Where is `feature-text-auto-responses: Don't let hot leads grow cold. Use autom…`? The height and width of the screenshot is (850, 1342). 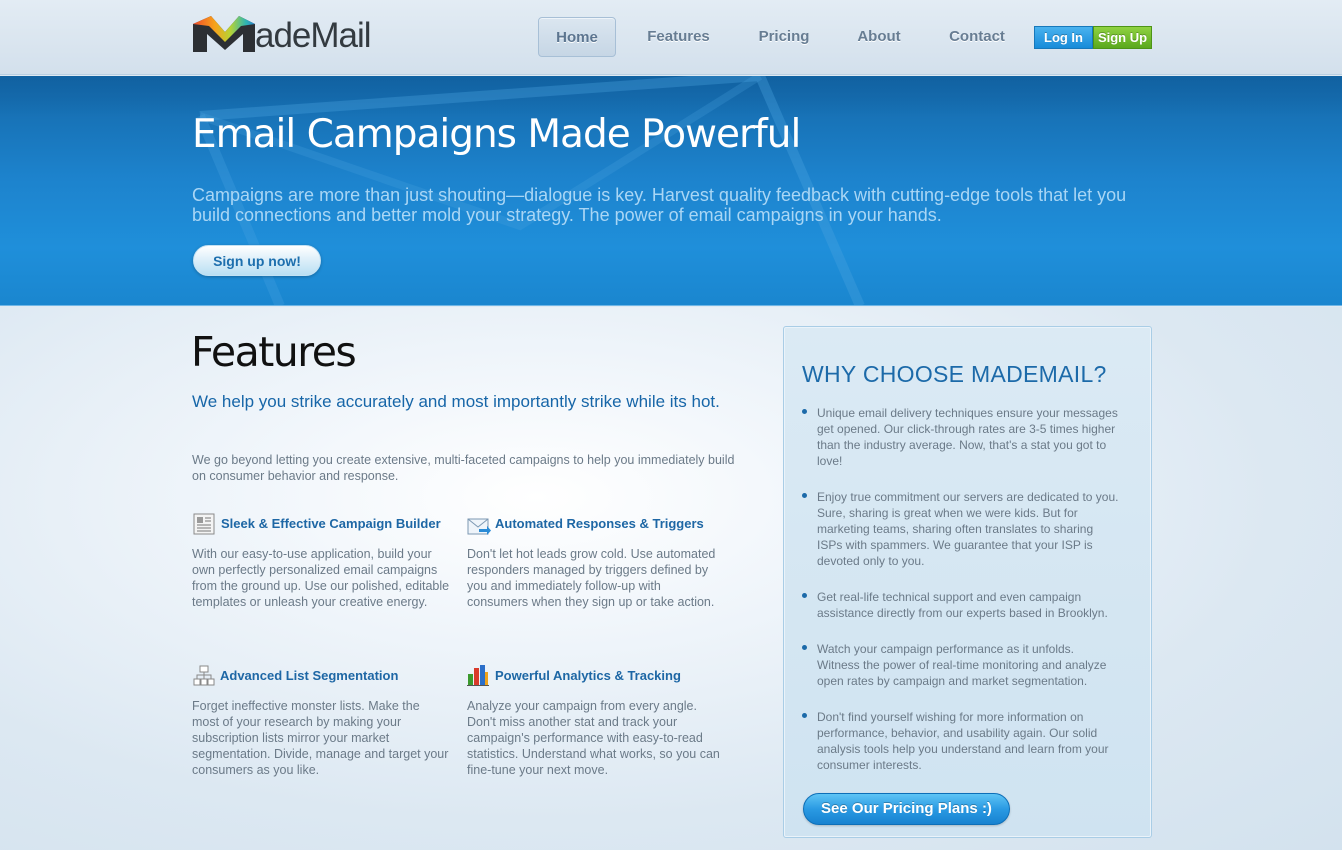
feature-text-auto-responses: Don't let hot leads grow cold. Use autom… is located at coordinates (591, 578).